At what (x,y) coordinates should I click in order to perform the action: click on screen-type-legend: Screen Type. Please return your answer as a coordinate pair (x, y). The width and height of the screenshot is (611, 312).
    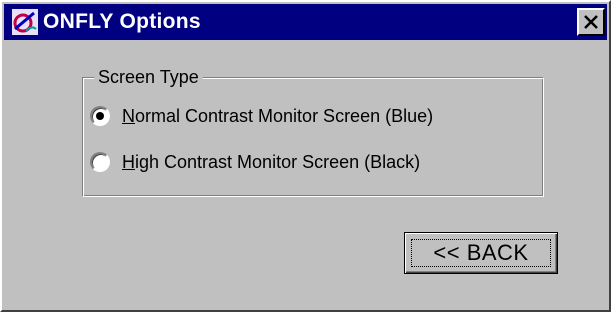
    Looking at the image, I should click on (148, 77).